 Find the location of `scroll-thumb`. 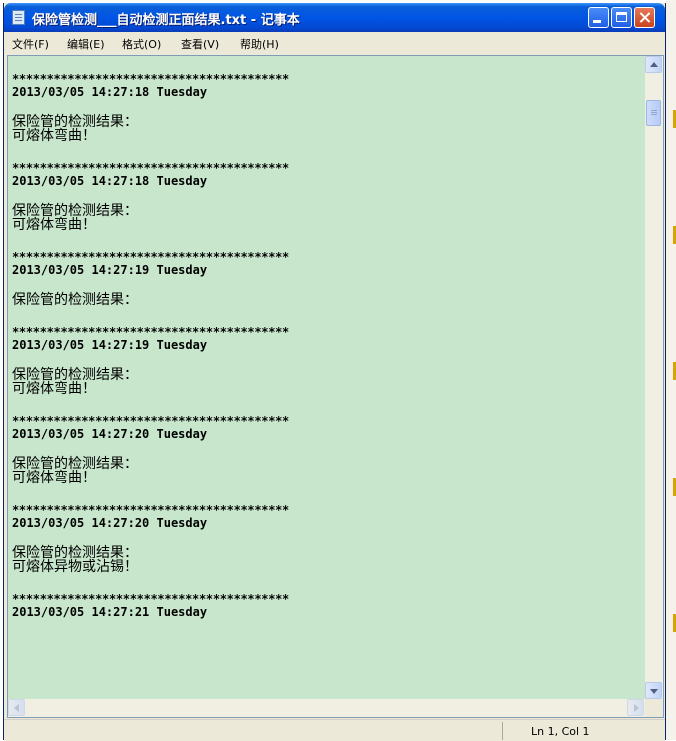

scroll-thumb is located at coordinates (653, 113).